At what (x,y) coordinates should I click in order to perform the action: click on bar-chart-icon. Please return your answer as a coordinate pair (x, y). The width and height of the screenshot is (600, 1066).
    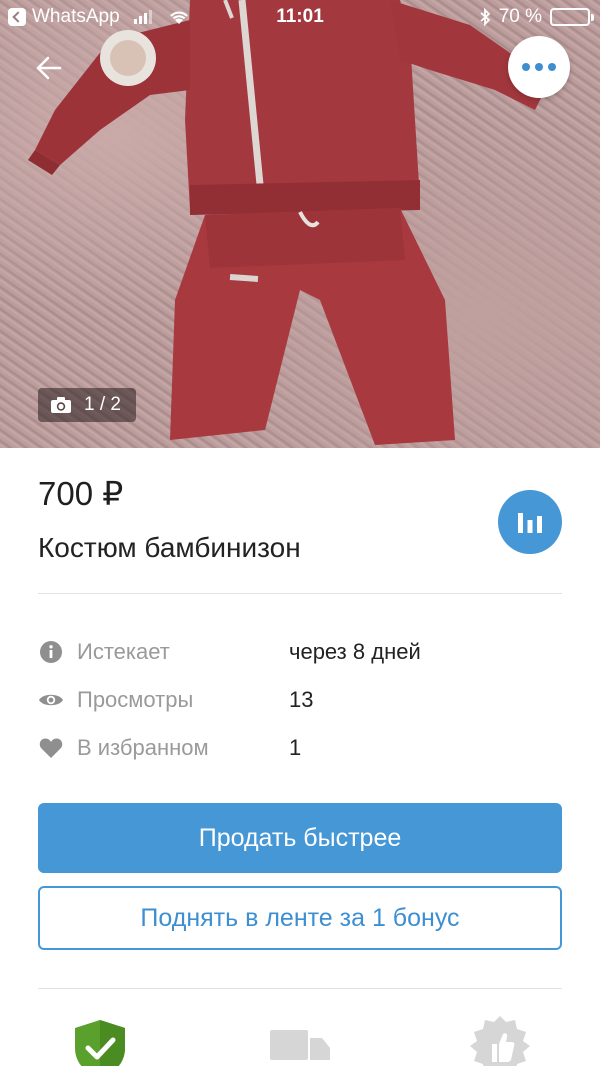
    Looking at the image, I should click on (530, 523).